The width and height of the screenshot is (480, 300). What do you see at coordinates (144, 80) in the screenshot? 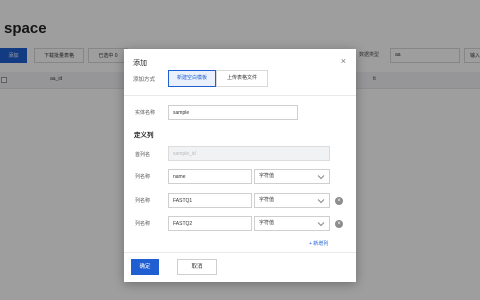
I see `method-label: 添加方式` at bounding box center [144, 80].